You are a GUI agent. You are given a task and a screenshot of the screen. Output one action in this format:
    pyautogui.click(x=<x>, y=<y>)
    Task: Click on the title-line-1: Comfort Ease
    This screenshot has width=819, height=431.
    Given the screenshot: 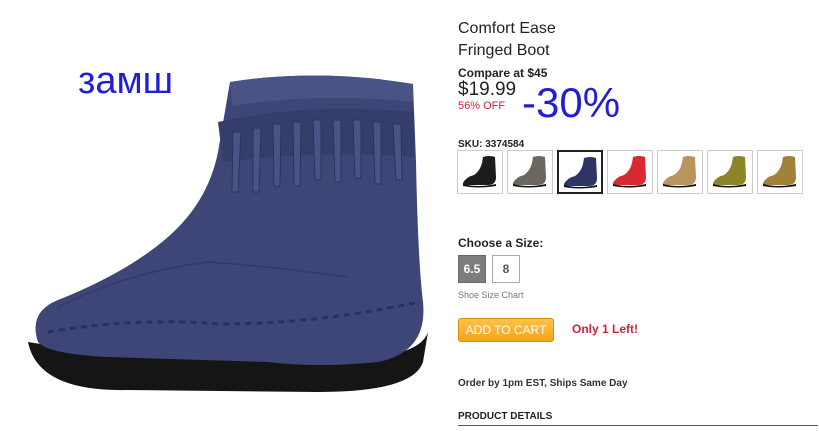 What is the action you would take?
    pyautogui.click(x=507, y=28)
    